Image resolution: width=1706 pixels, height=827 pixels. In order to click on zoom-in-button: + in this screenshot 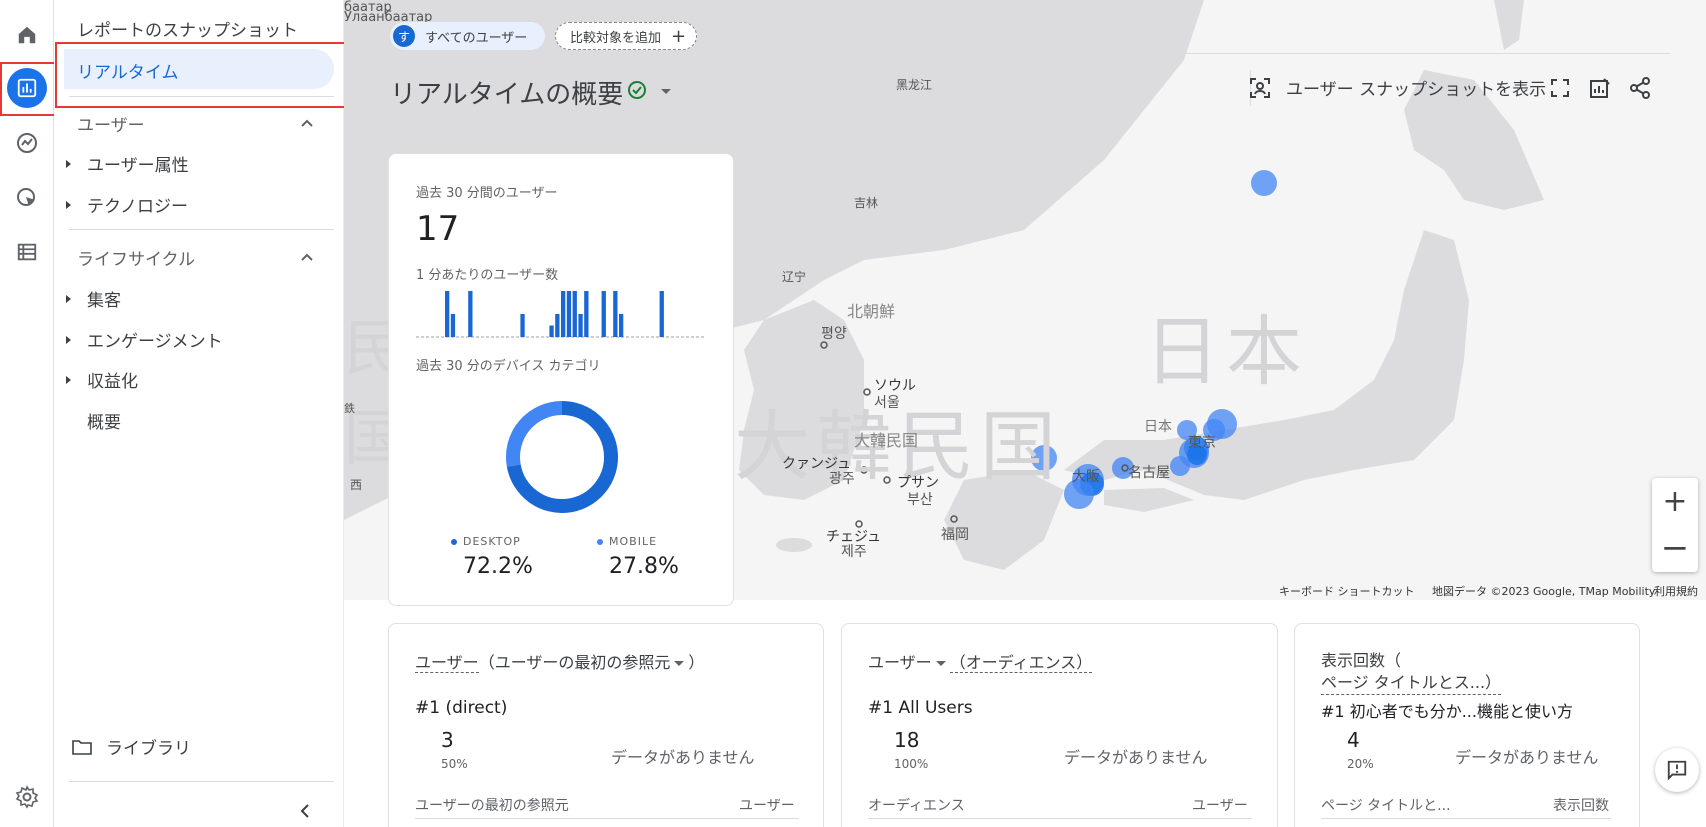, I will do `click(1675, 501)`.